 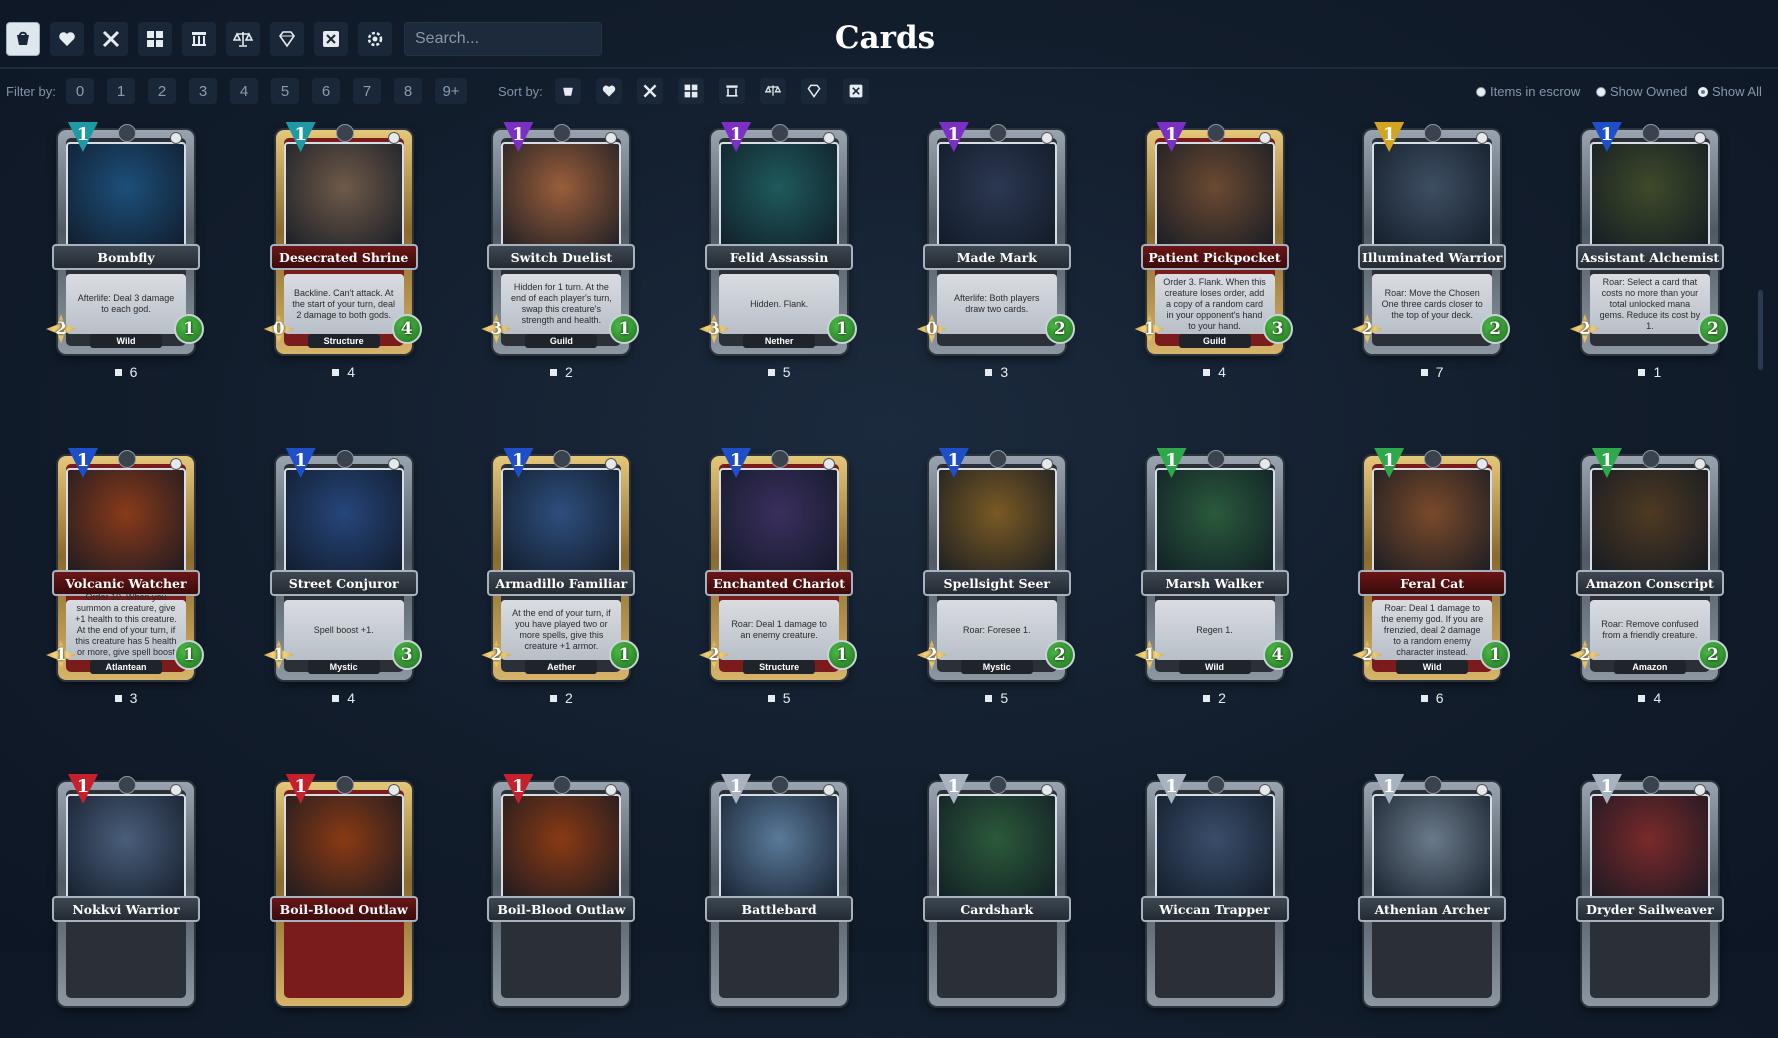 What do you see at coordinates (1649, 667) in the screenshot?
I see `card-tribe: Amazon` at bounding box center [1649, 667].